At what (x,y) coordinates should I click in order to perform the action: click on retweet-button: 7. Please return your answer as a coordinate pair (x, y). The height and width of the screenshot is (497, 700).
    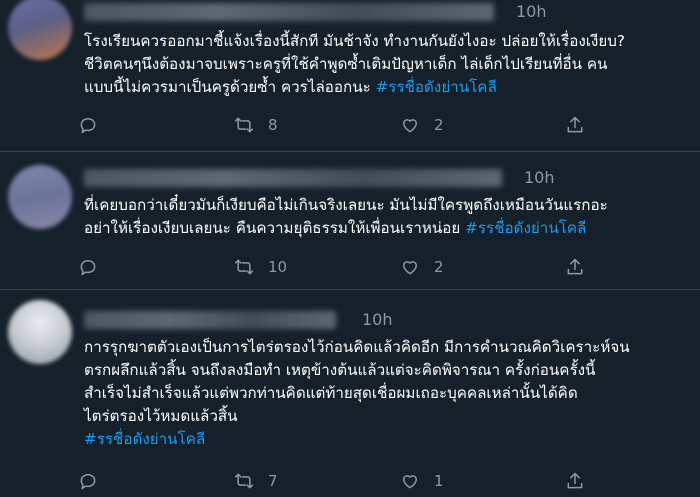
    Looking at the image, I should click on (256, 481).